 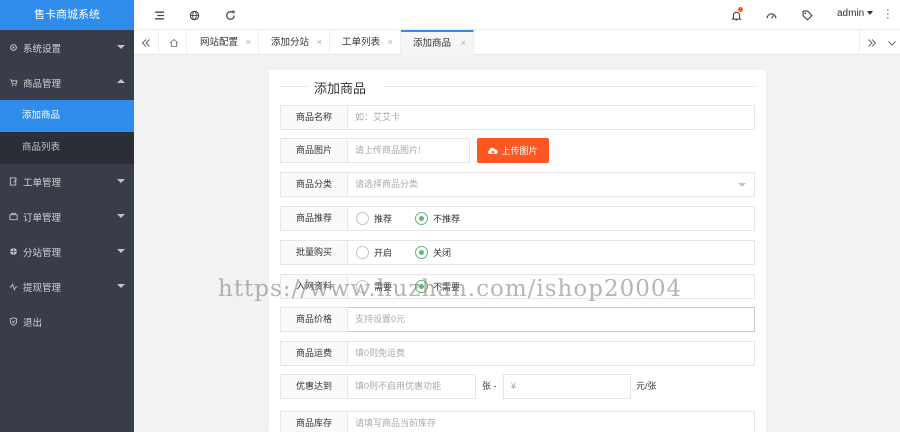 I want to click on sidebar-item-system-settings: 系统设置, so click(x=67, y=47).